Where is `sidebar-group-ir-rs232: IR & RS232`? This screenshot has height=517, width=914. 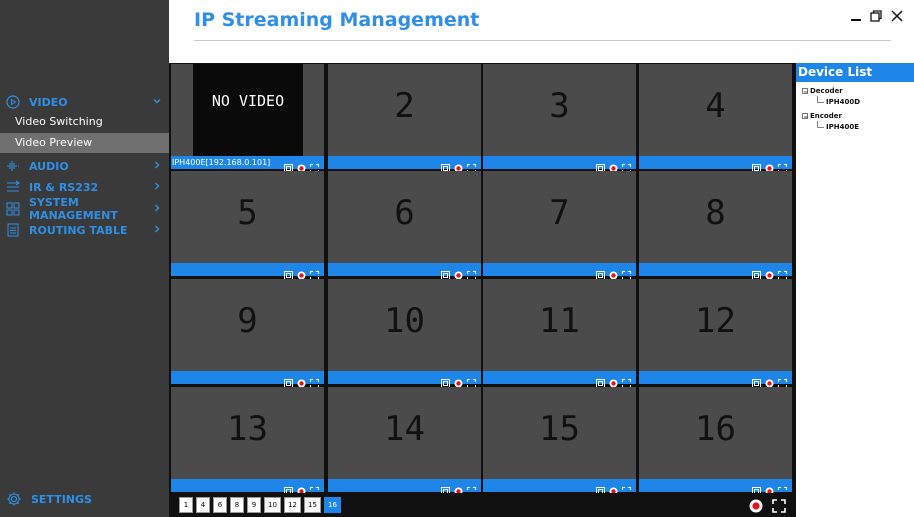
sidebar-group-ir-rs232: IR & RS232 is located at coordinates (84, 187).